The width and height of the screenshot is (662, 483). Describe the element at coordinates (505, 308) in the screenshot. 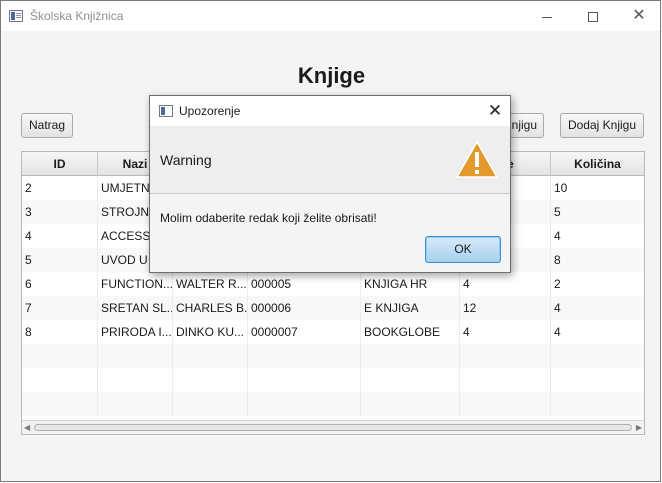

I see `cell-col6: 12` at that location.